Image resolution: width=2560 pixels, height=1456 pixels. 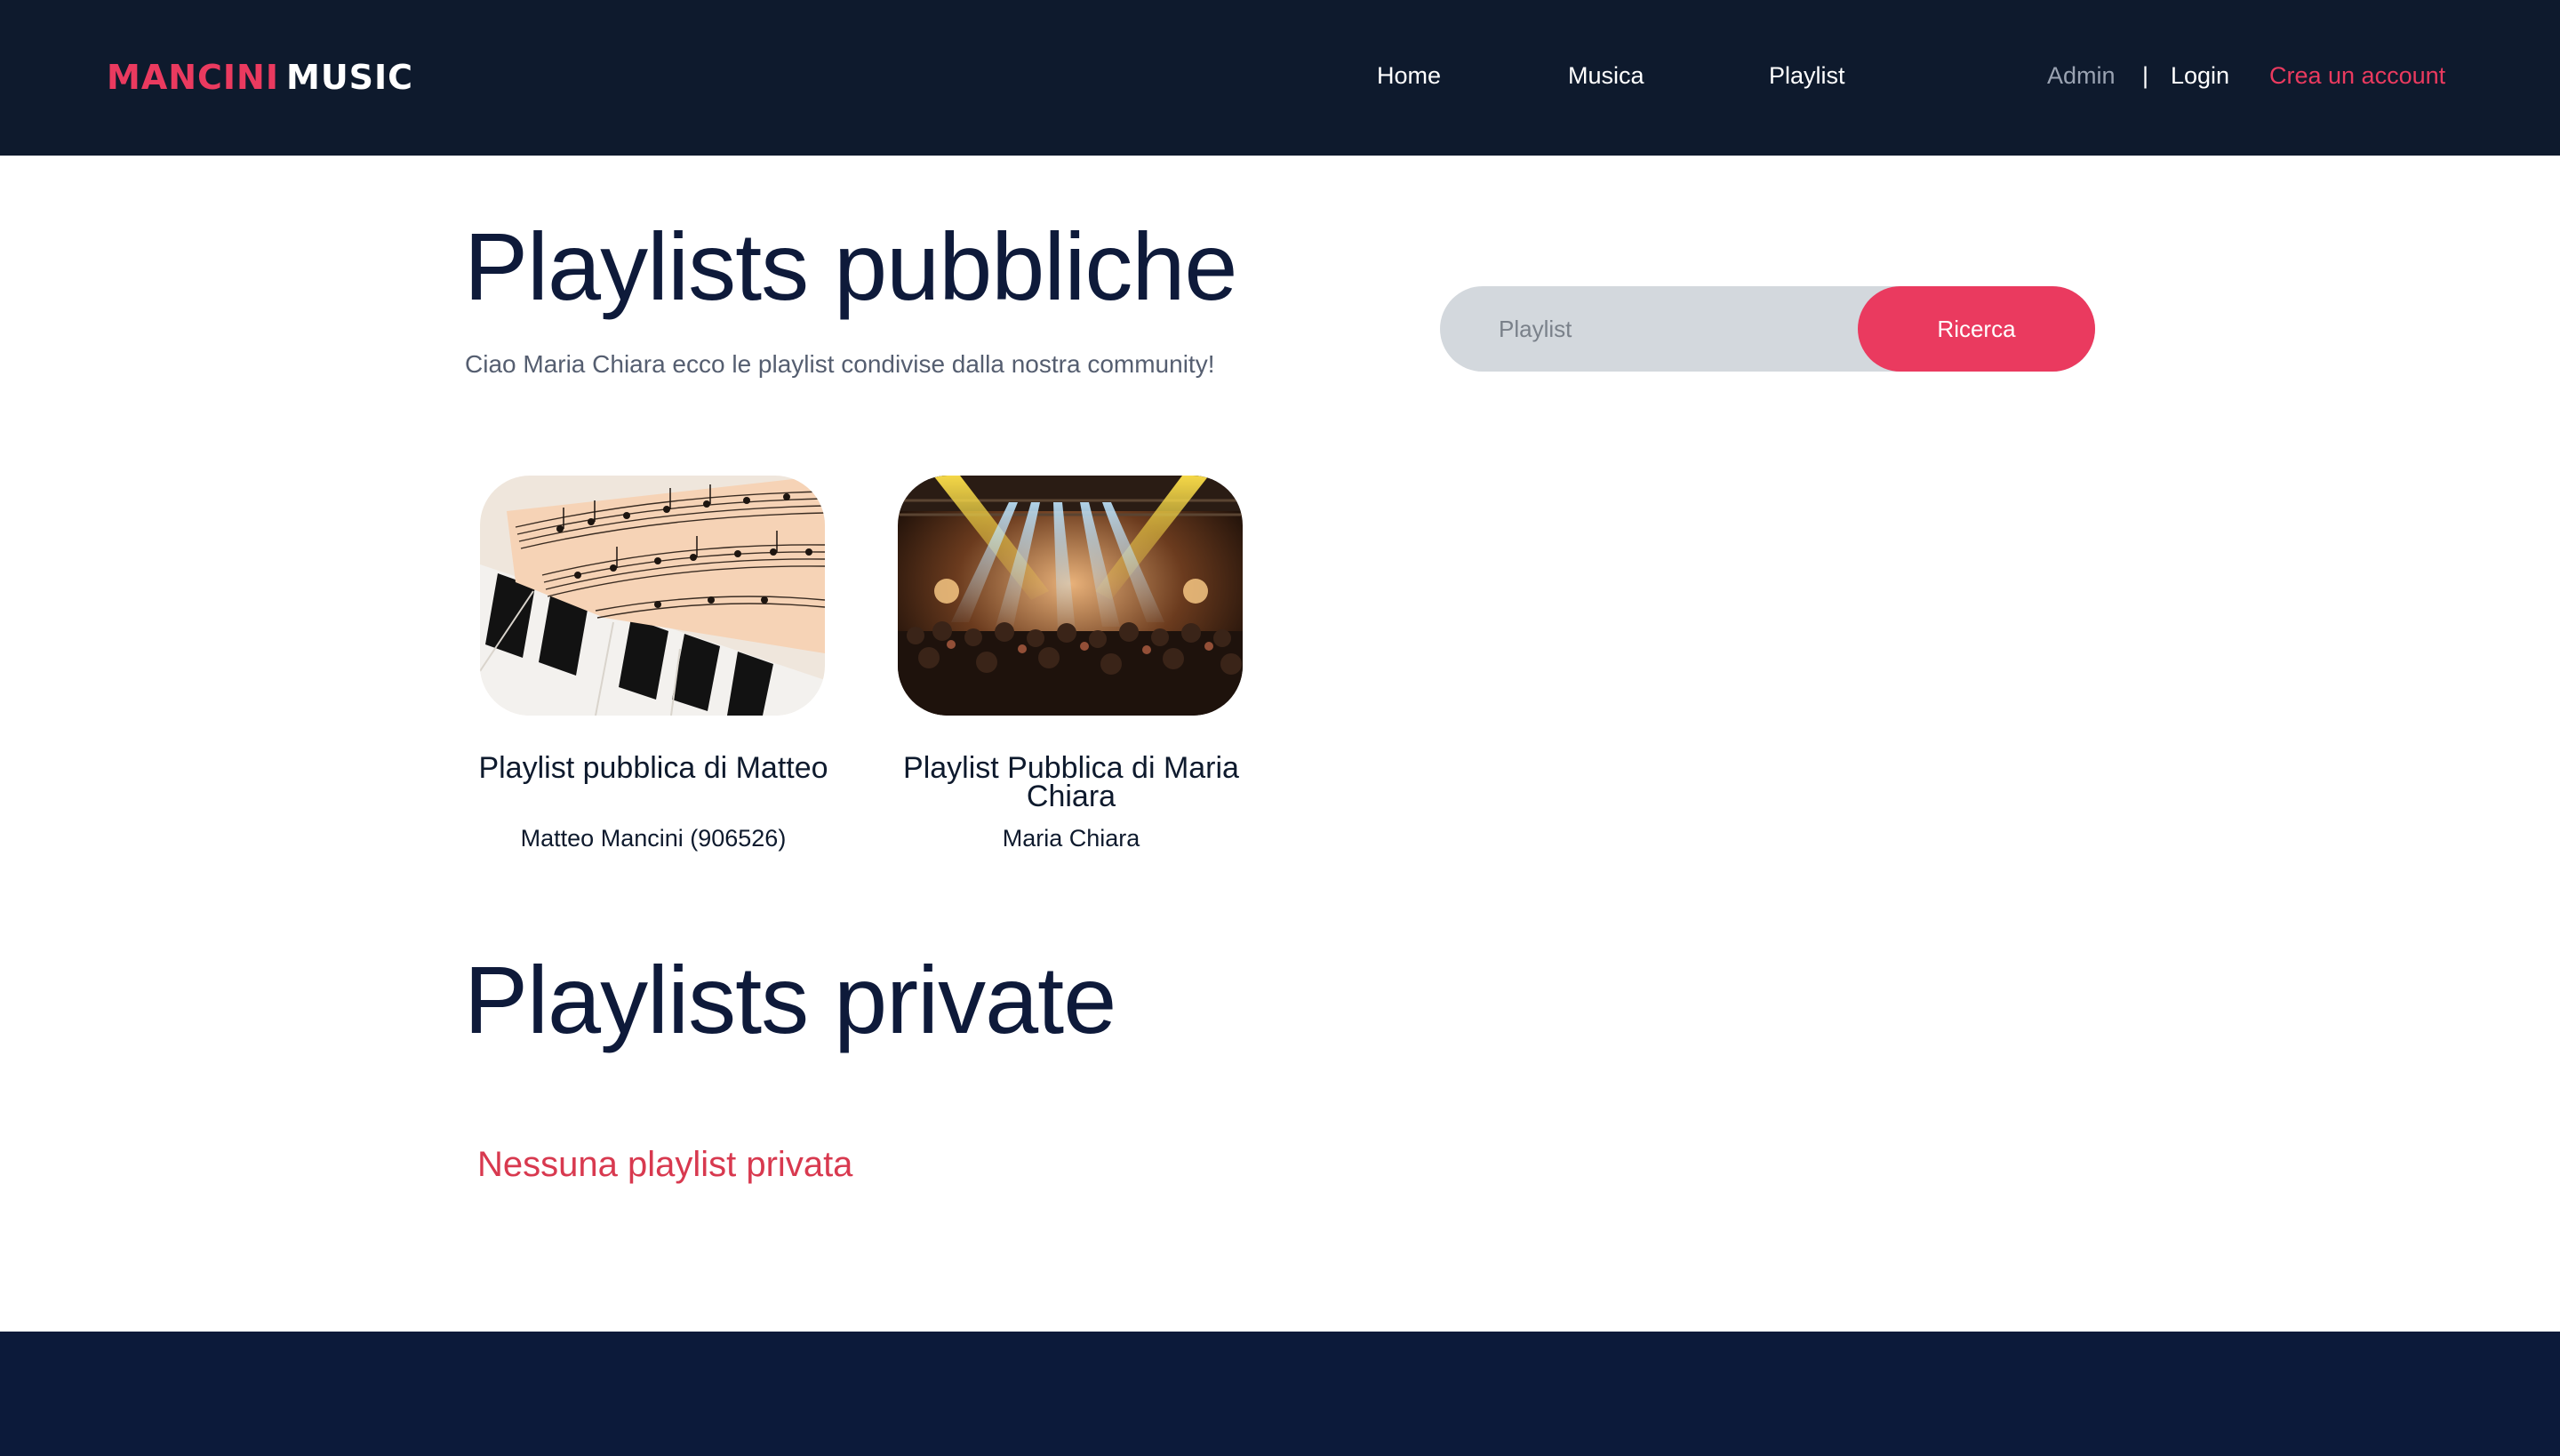 I want to click on playlist-search-form: Ricerca, so click(x=1767, y=329).